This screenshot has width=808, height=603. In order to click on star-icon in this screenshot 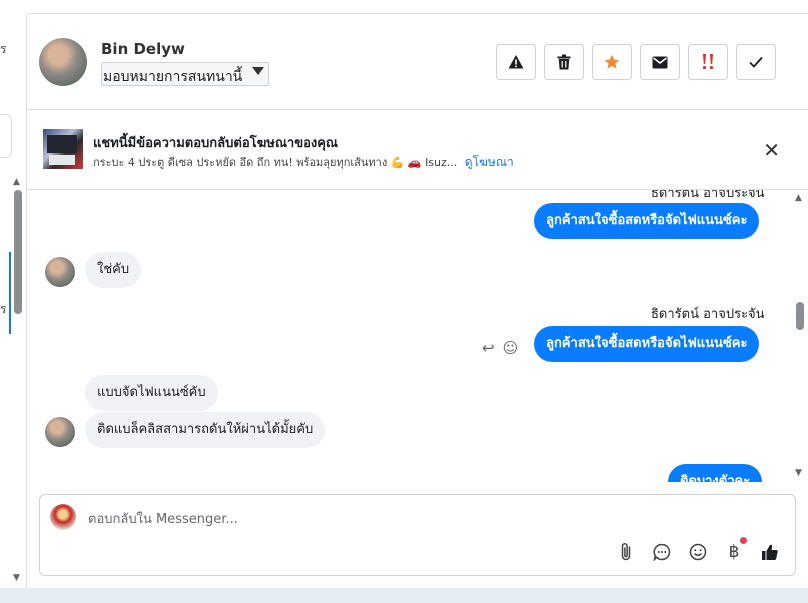, I will do `click(612, 61)`.